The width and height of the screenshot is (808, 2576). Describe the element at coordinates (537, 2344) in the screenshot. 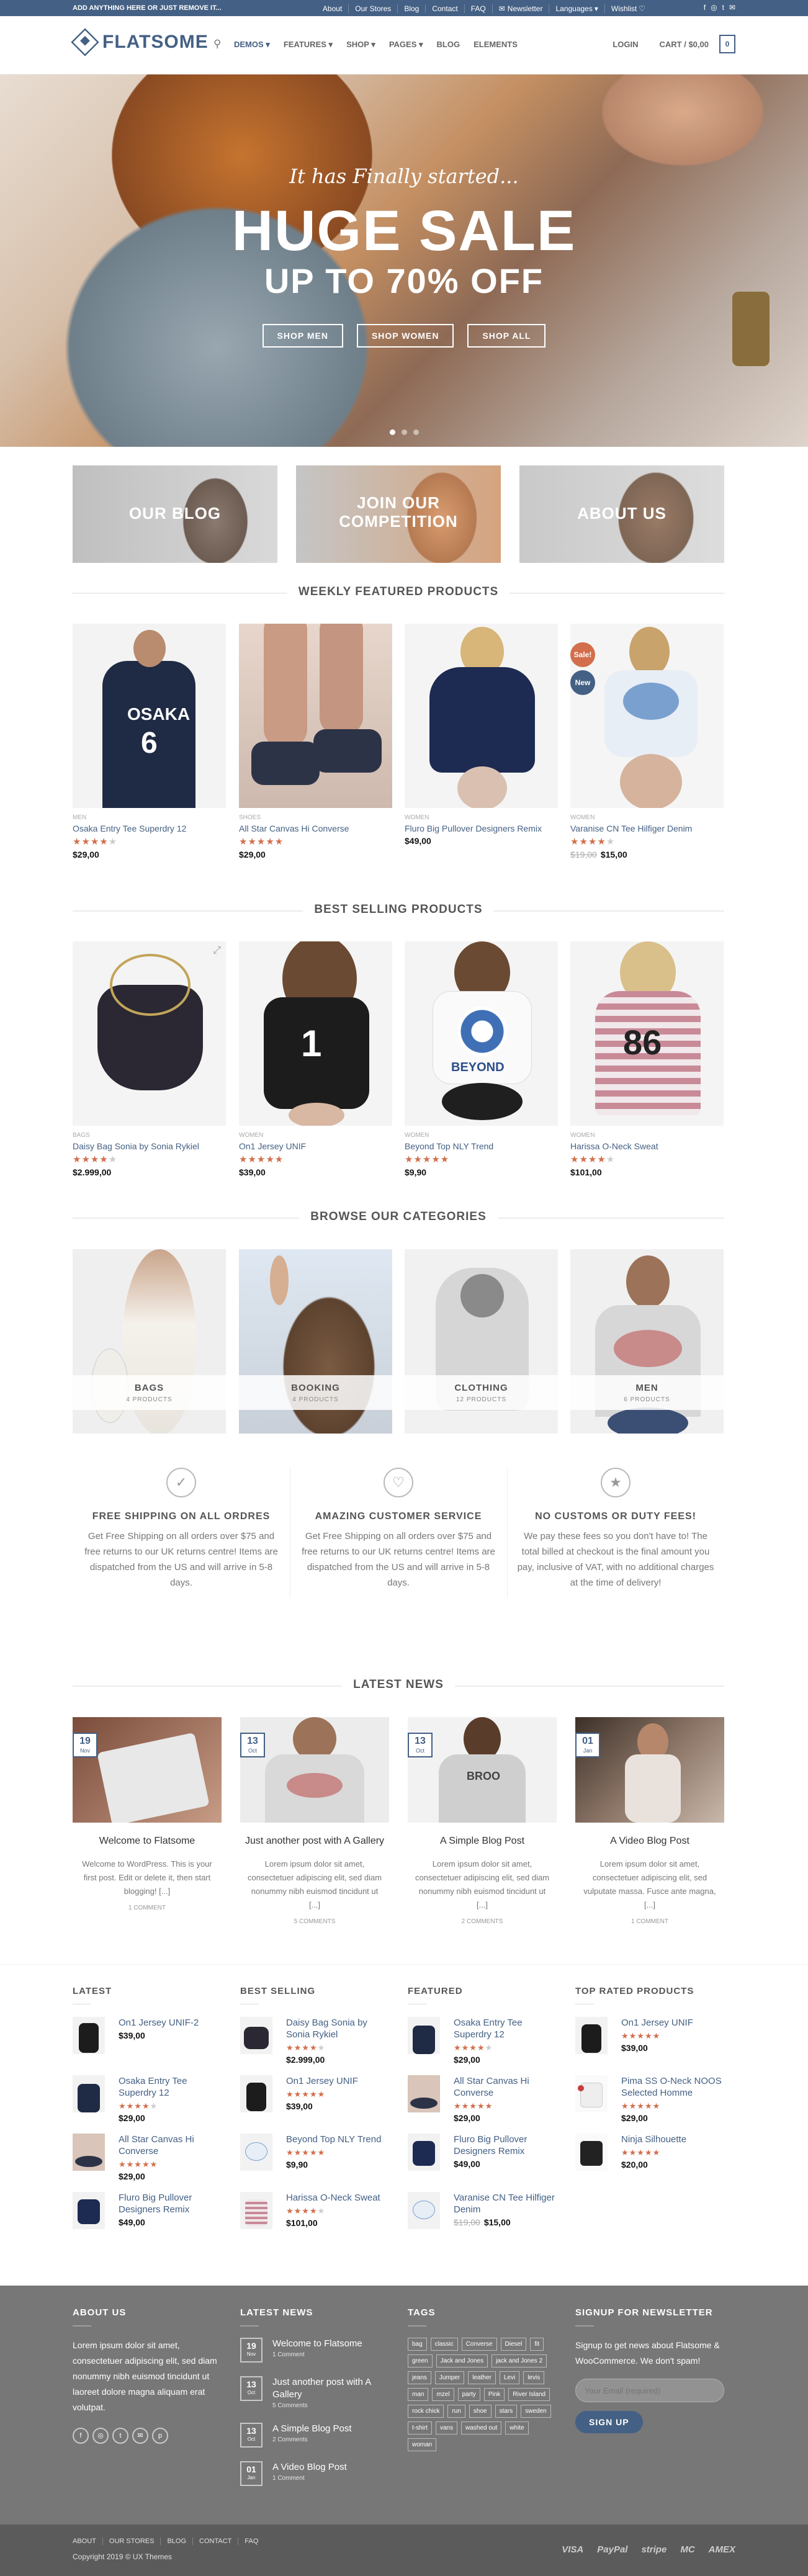

I see `tag-link: fit` at that location.